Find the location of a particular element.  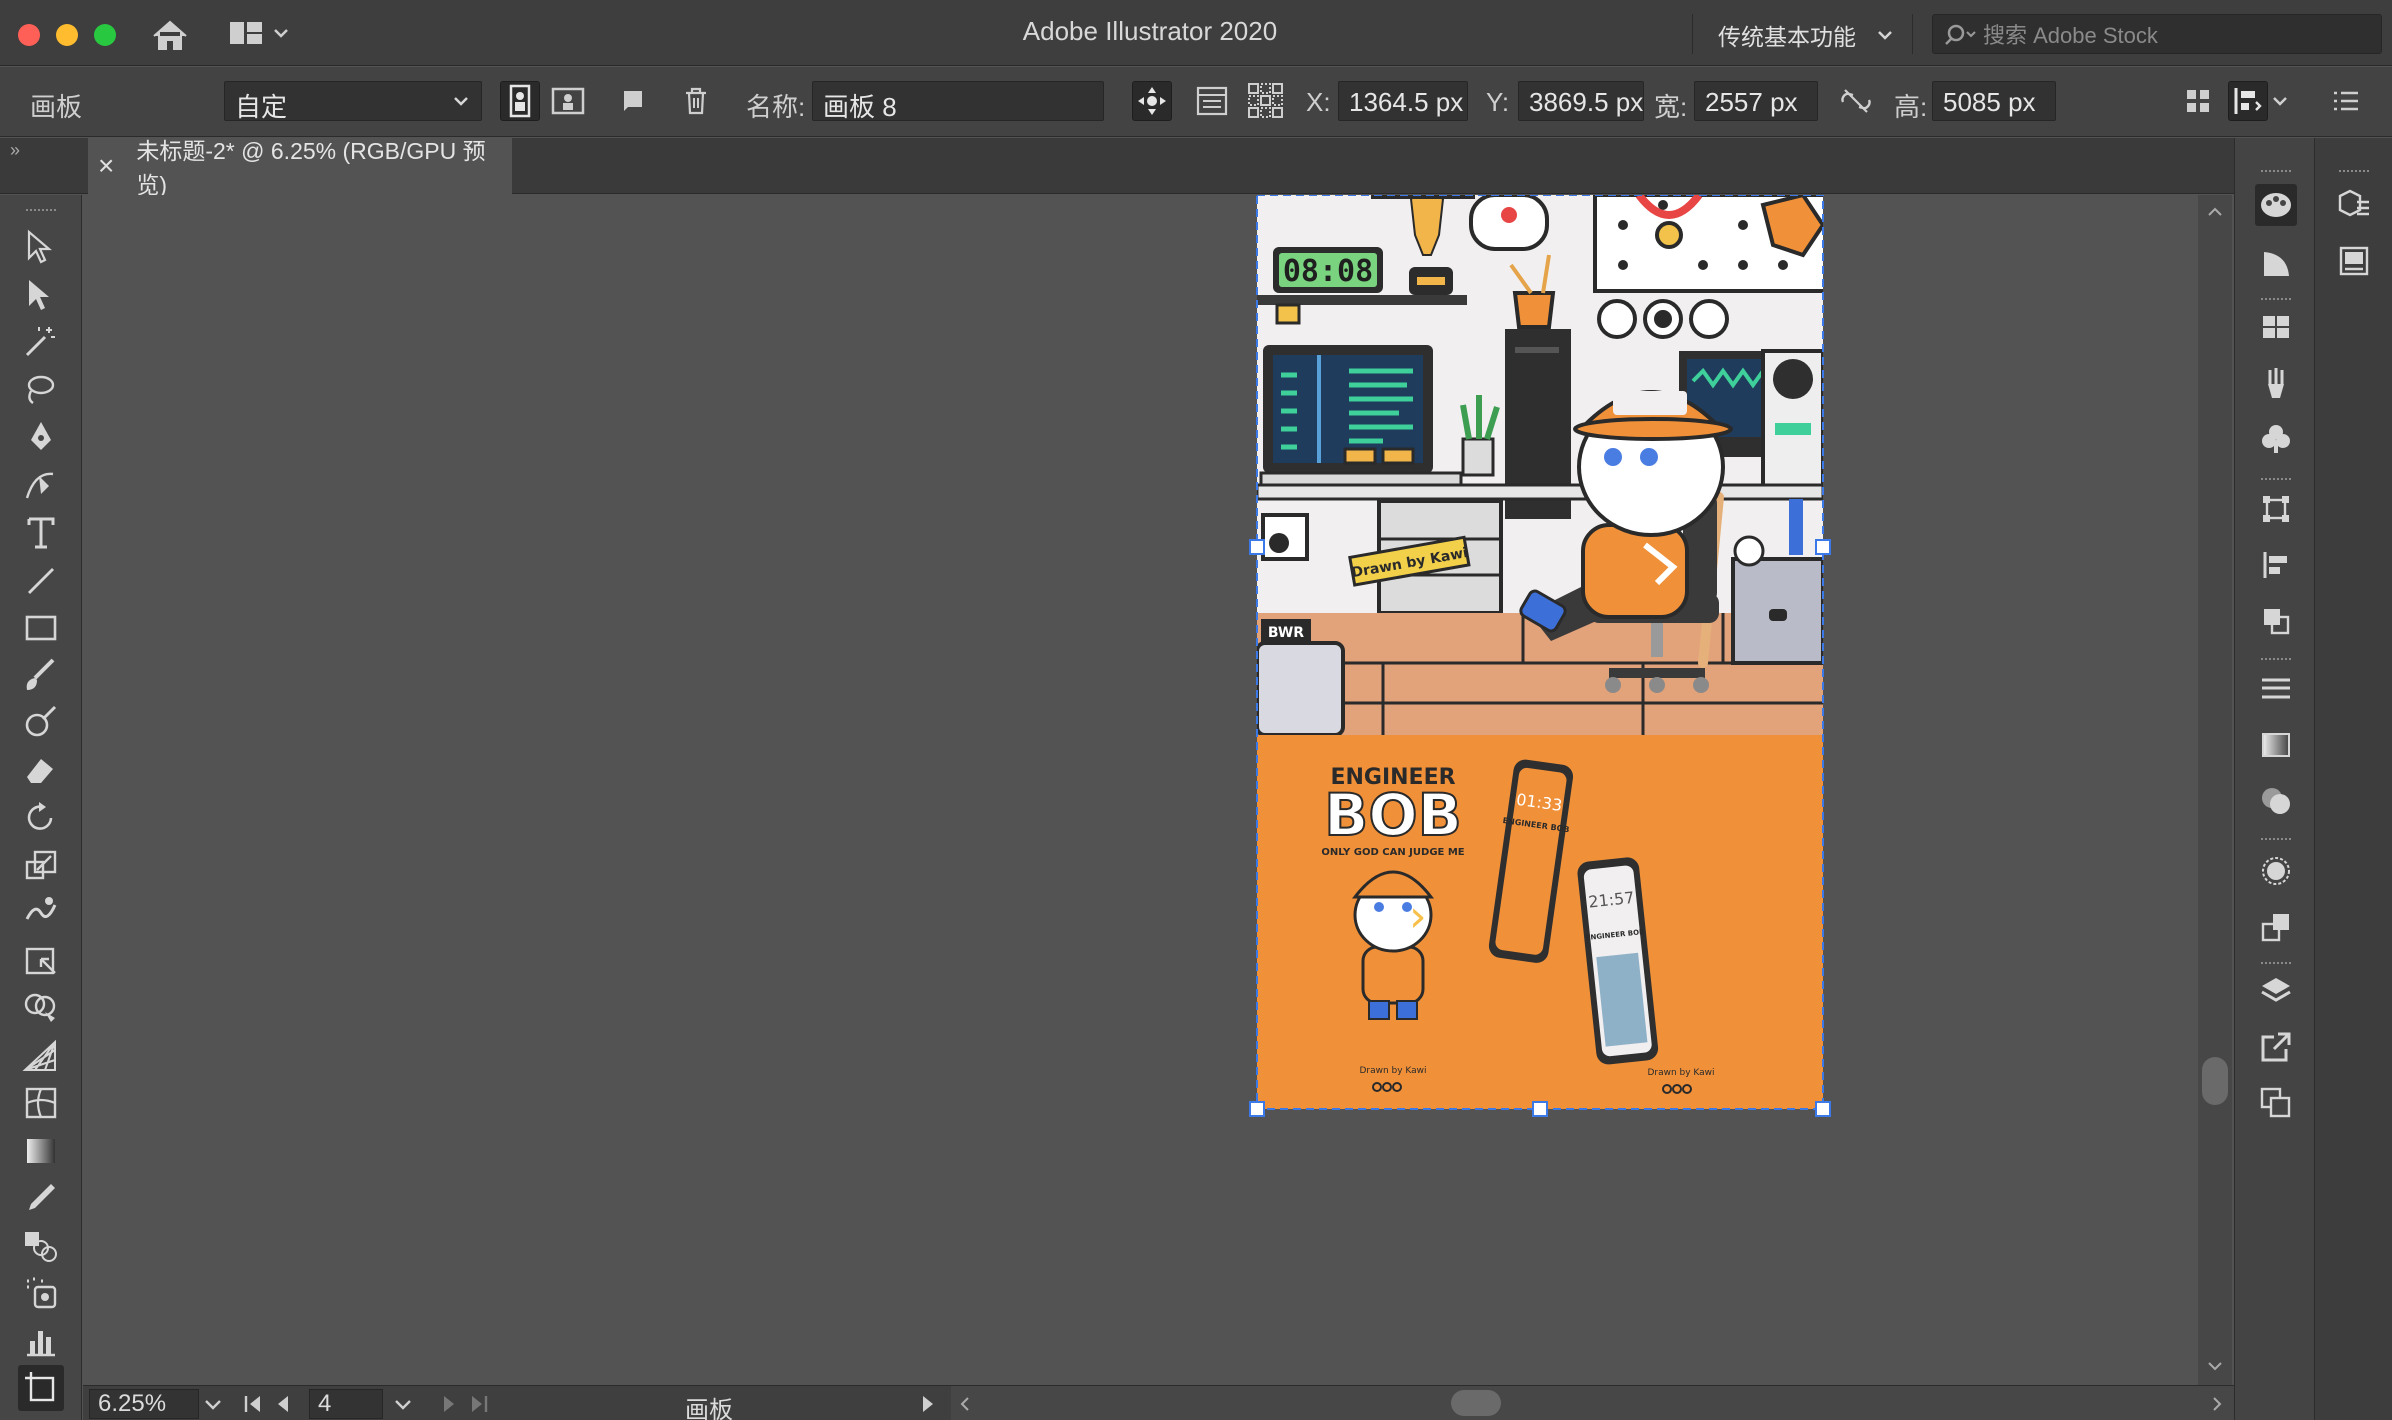

artboard-tool-button is located at coordinates (41, 1388).